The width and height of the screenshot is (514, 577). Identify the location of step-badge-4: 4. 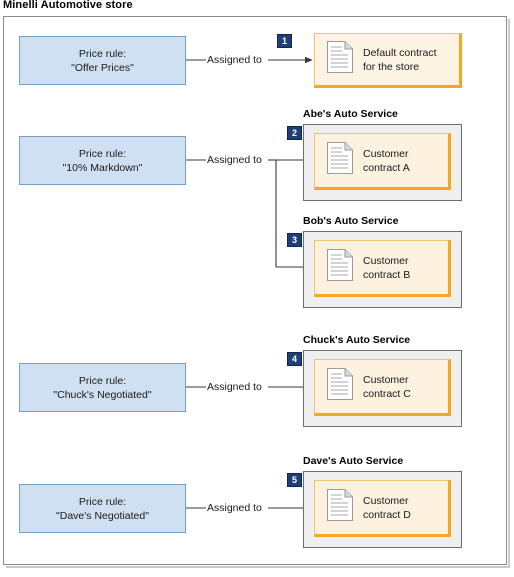
(294, 359).